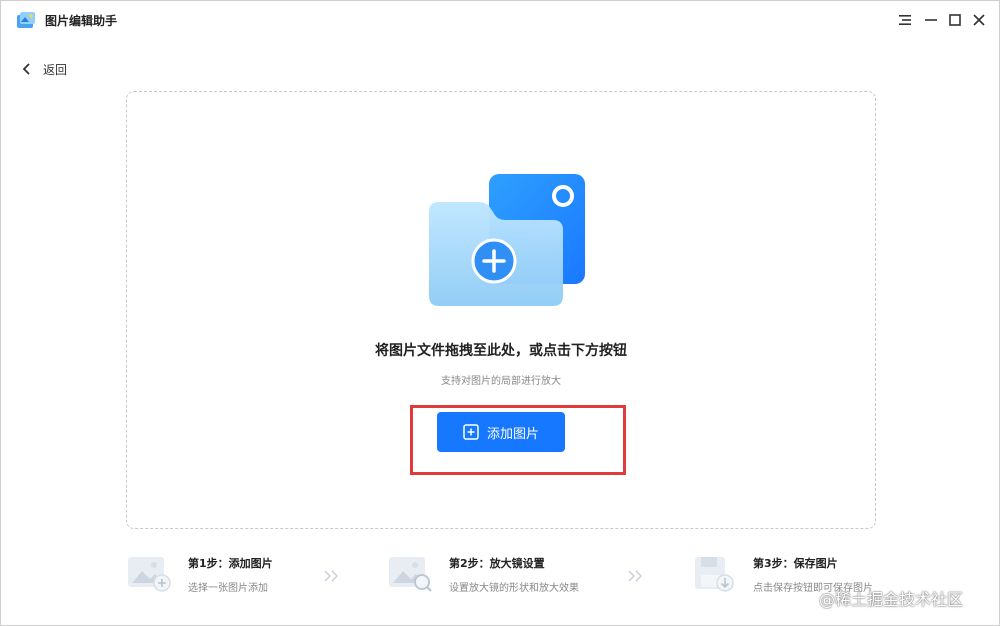 The image size is (1000, 626). Describe the element at coordinates (55, 69) in the screenshot. I see `back-label: 返回` at that location.